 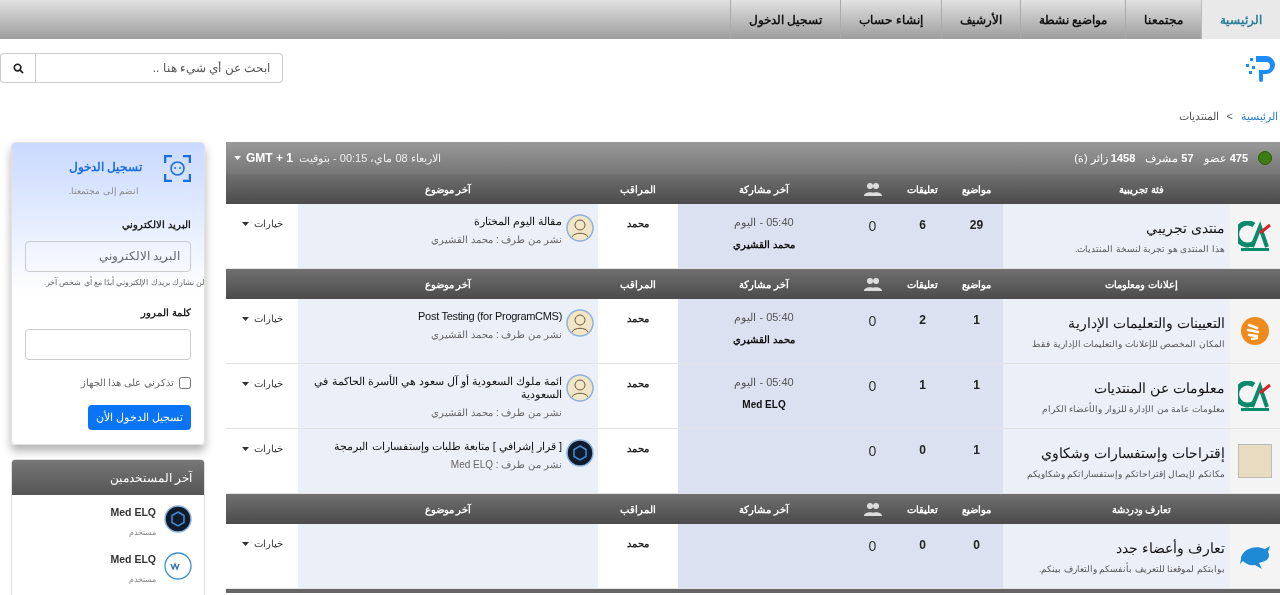 What do you see at coordinates (1072, 19) in the screenshot?
I see `nav-tab: مواضيع نشطة` at bounding box center [1072, 19].